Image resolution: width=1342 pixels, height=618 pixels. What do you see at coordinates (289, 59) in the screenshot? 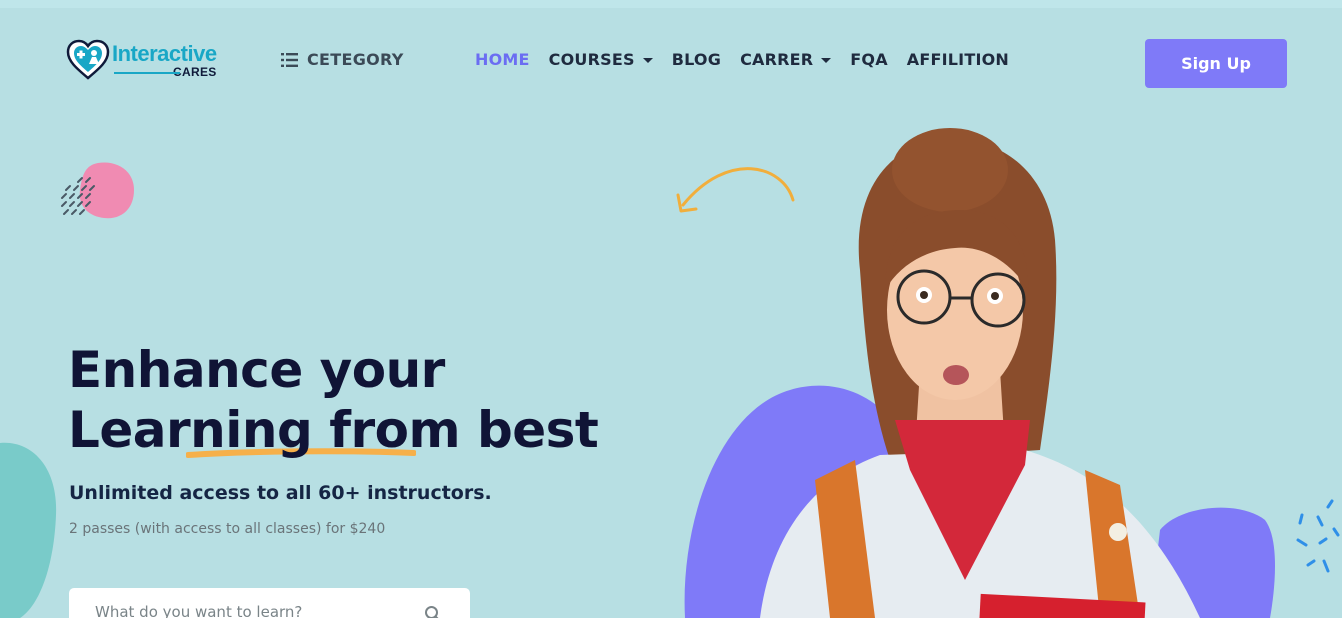
I see `list-icon` at bounding box center [289, 59].